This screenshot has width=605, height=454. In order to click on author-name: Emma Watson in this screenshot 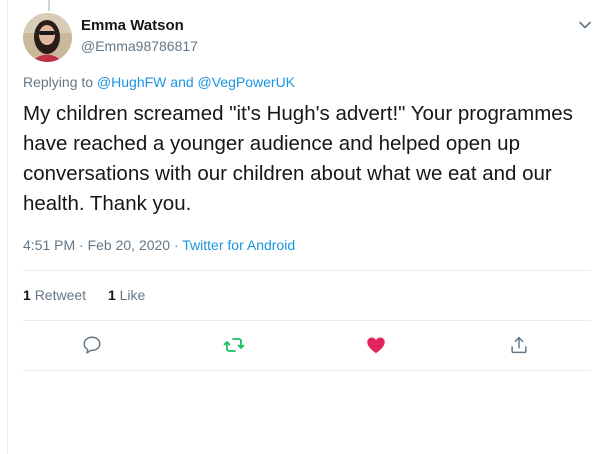, I will do `click(132, 25)`.